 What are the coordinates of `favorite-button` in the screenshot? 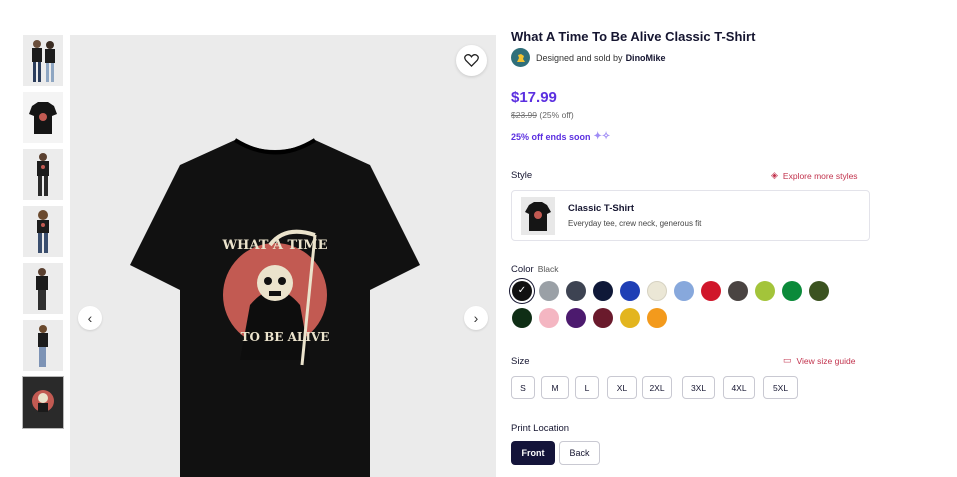 It's located at (471, 60).